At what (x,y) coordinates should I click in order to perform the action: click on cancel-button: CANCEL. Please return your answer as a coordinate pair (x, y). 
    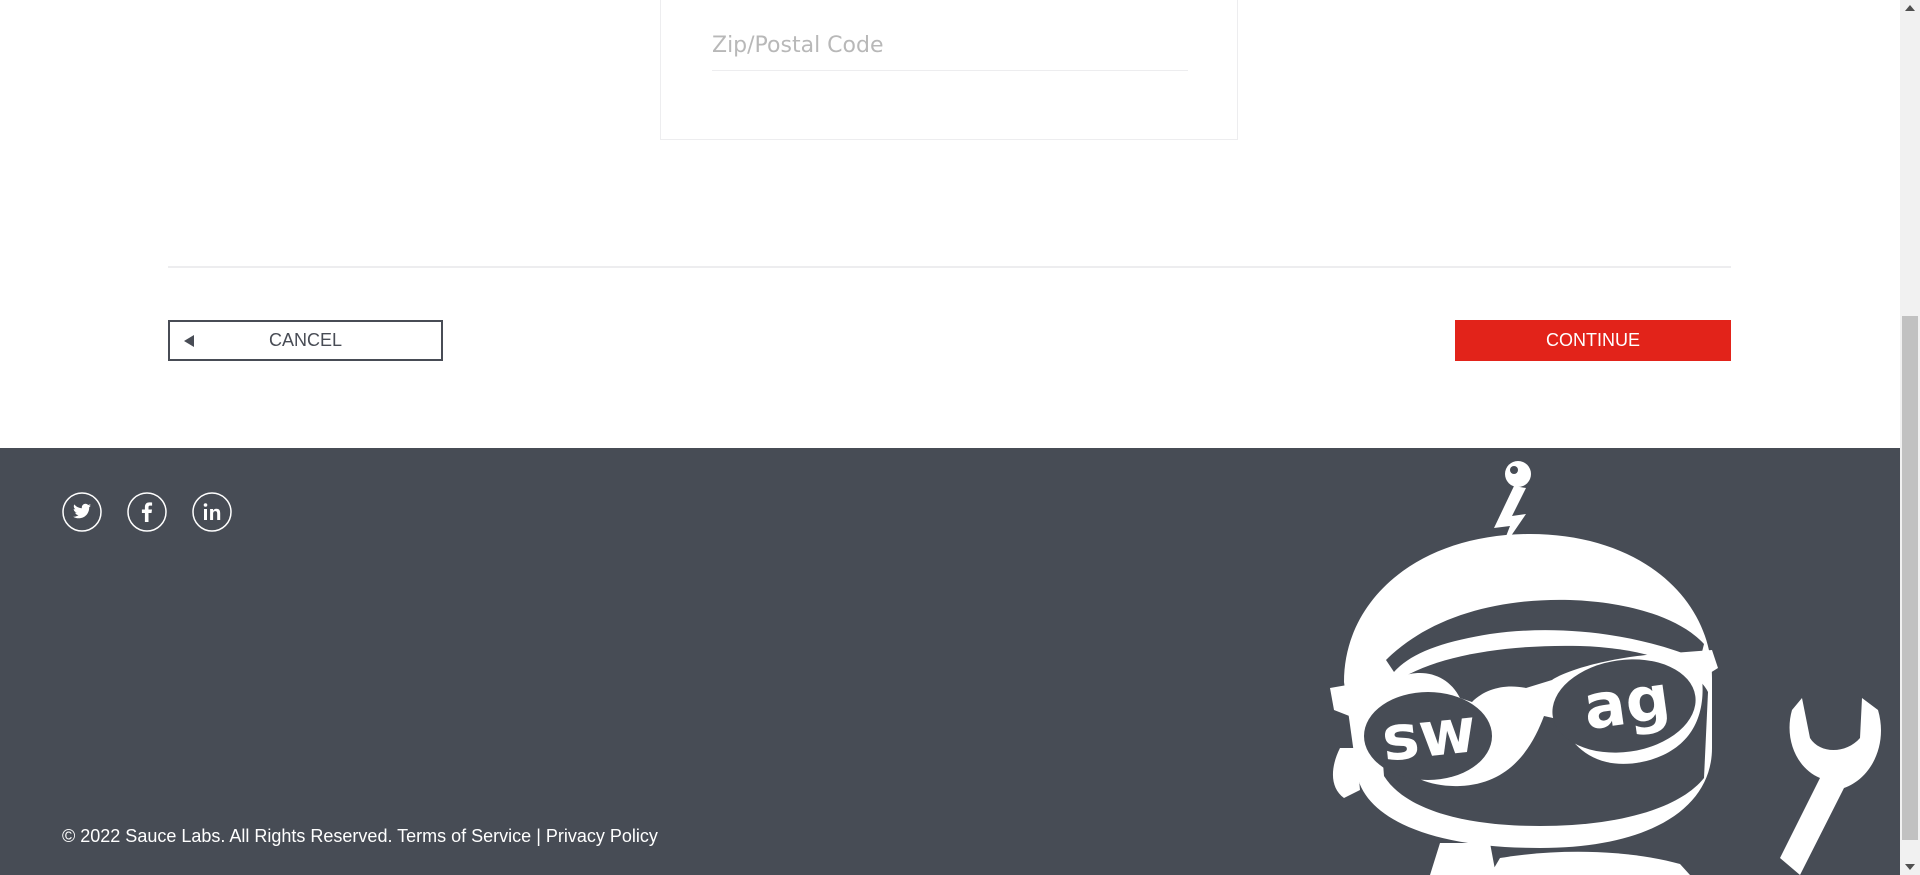
    Looking at the image, I should click on (305, 340).